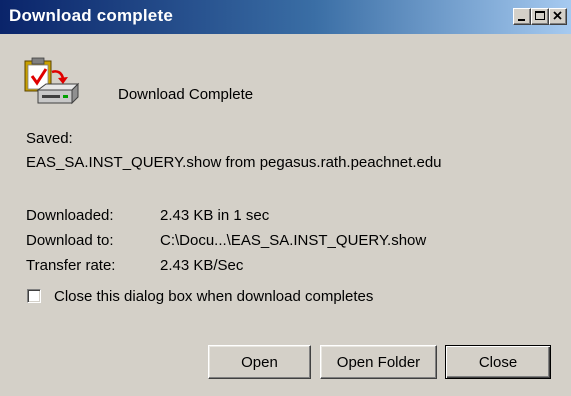 The height and width of the screenshot is (396, 571). Describe the element at coordinates (70, 215) in the screenshot. I see `downloaded-label: Downloaded:` at that location.